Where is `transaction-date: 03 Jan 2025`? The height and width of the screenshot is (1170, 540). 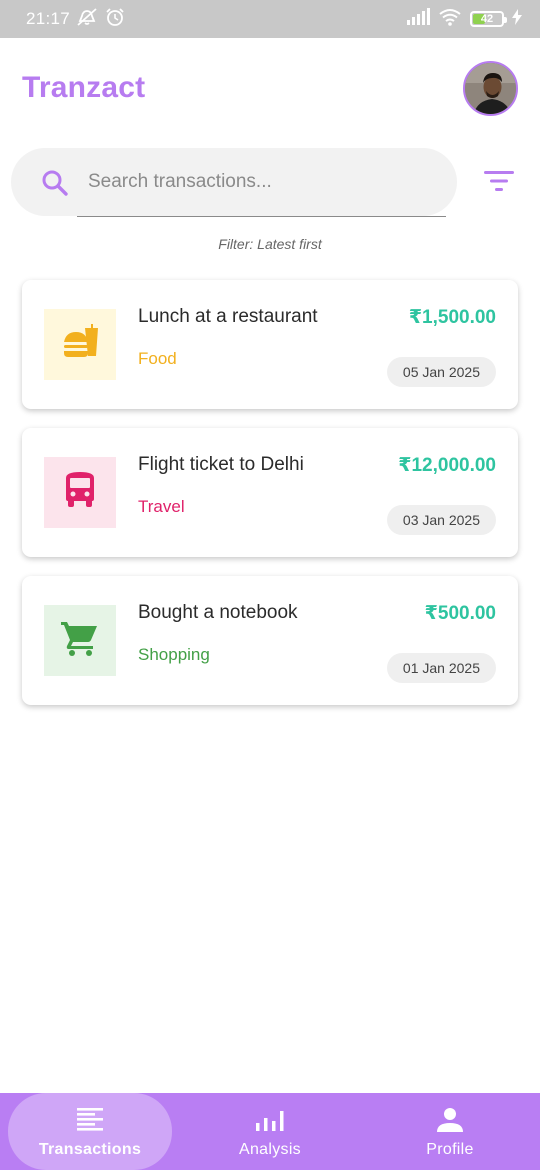 transaction-date: 03 Jan 2025 is located at coordinates (441, 520).